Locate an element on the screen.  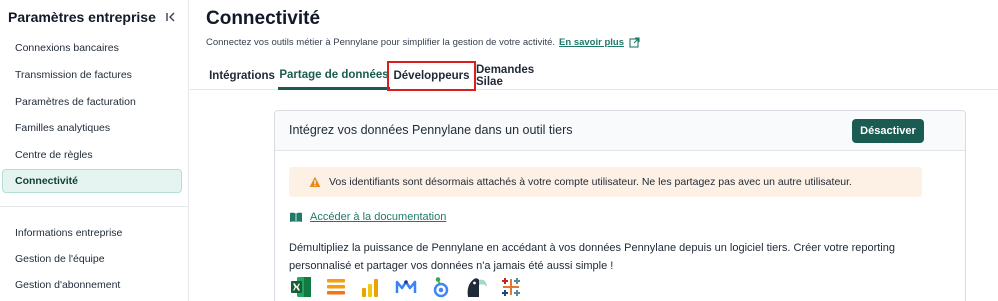
sidebar-item-gestion-abonnement: Gestion d'abonnement is located at coordinates (92, 285).